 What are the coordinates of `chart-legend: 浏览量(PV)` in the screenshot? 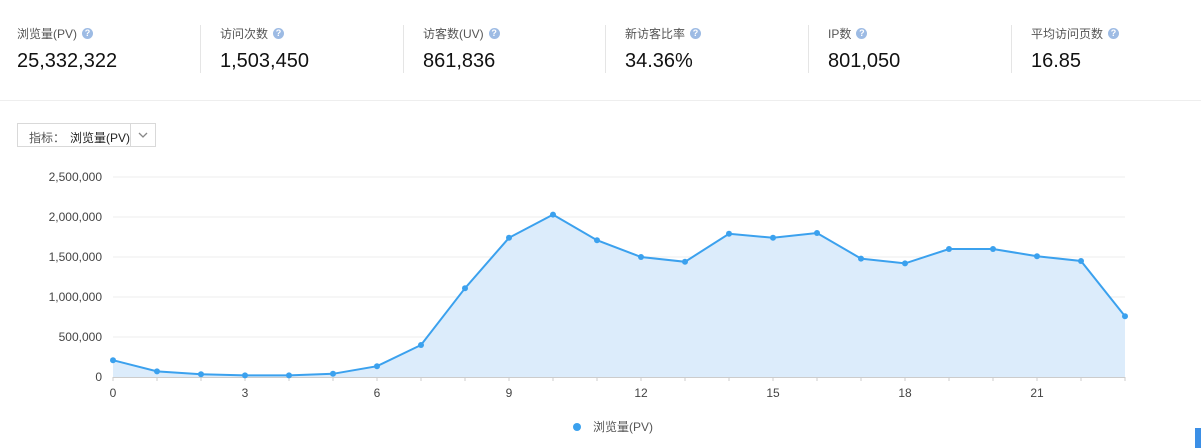 It's located at (613, 426).